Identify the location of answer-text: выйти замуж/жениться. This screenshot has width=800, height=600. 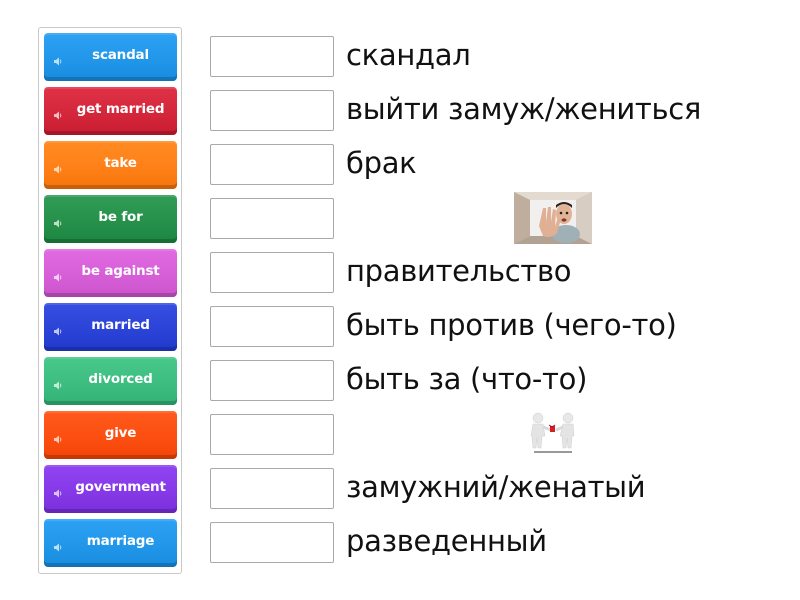
(524, 109).